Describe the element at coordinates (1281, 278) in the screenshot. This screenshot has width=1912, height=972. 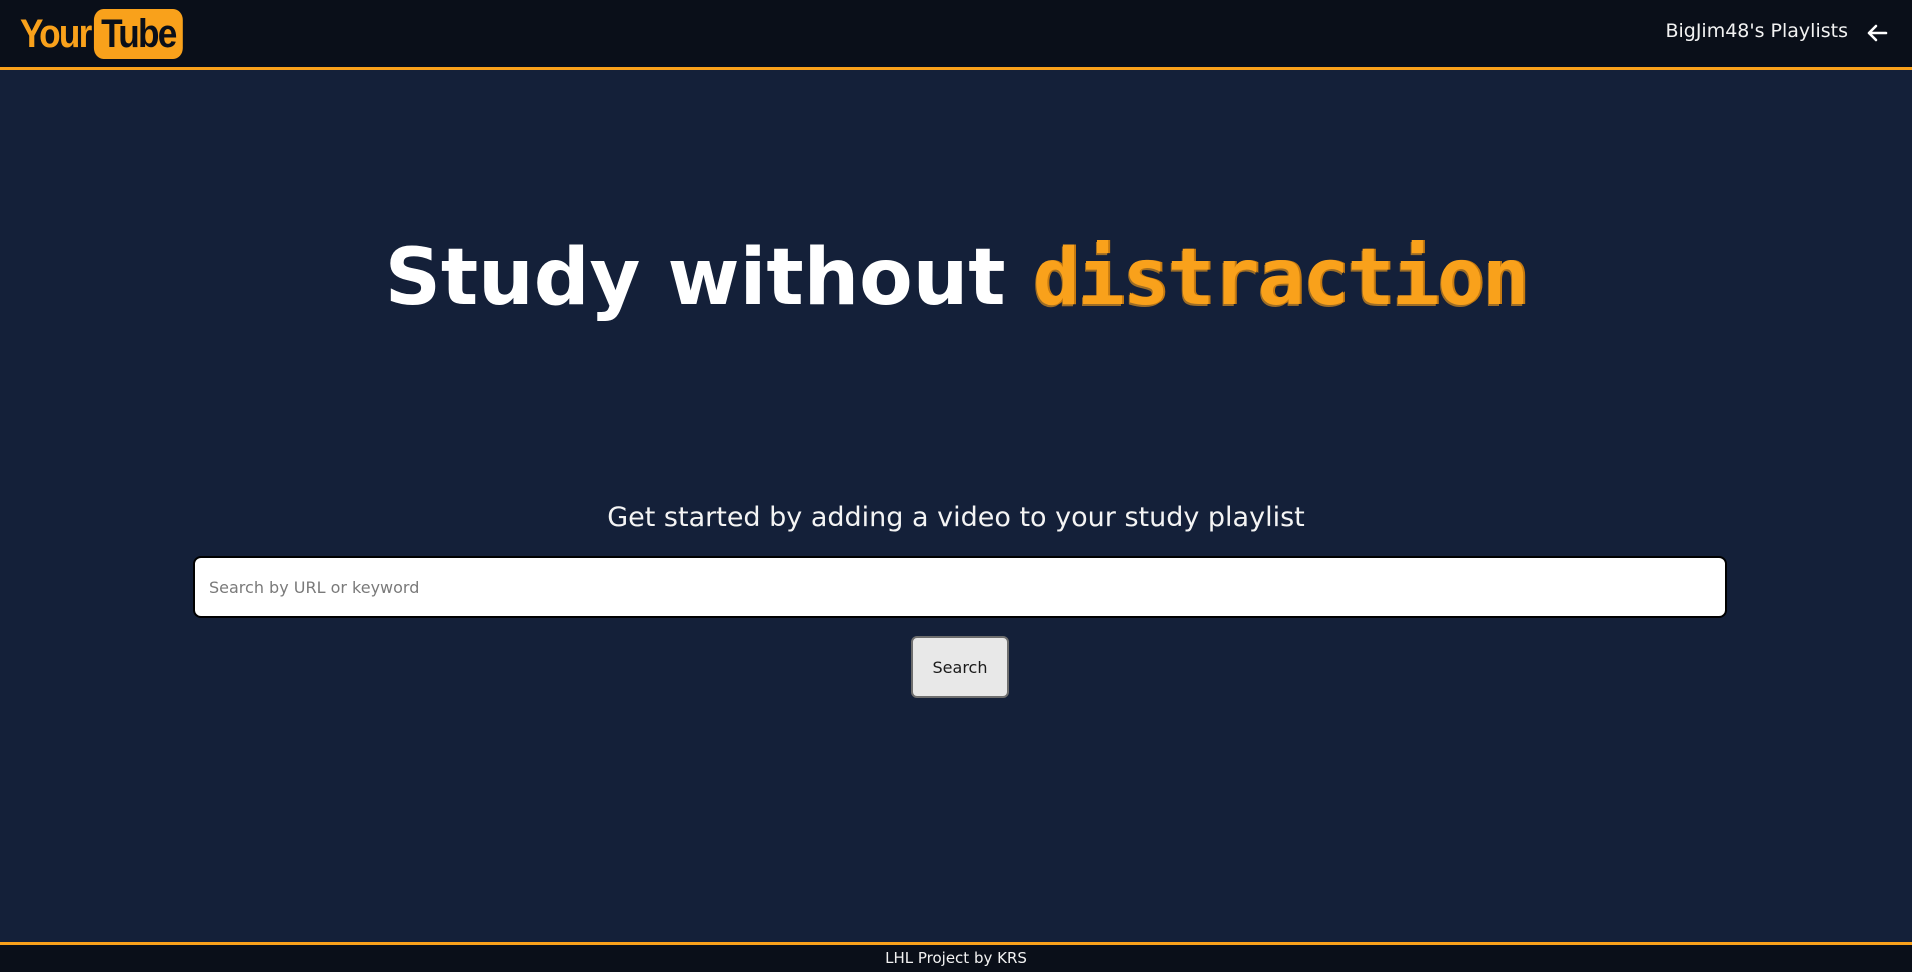
I see `hero-title-accent: distraction` at that location.